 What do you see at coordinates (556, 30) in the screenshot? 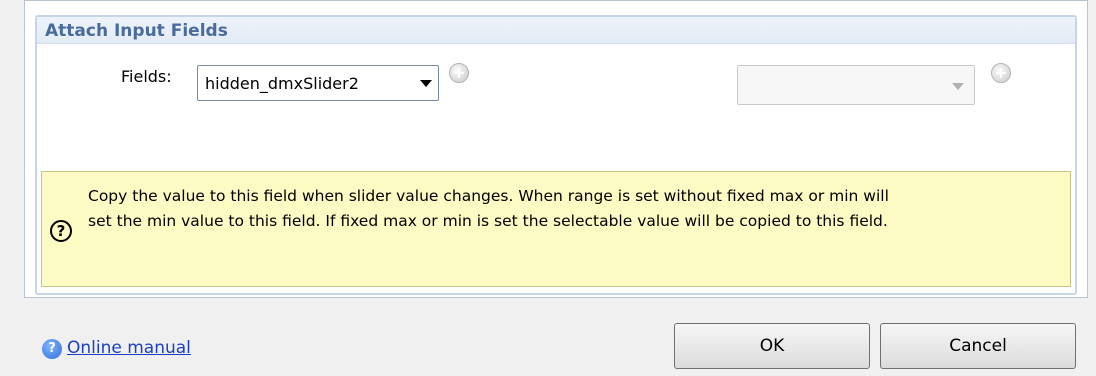
I see `section-header: Attach Input Fields` at bounding box center [556, 30].